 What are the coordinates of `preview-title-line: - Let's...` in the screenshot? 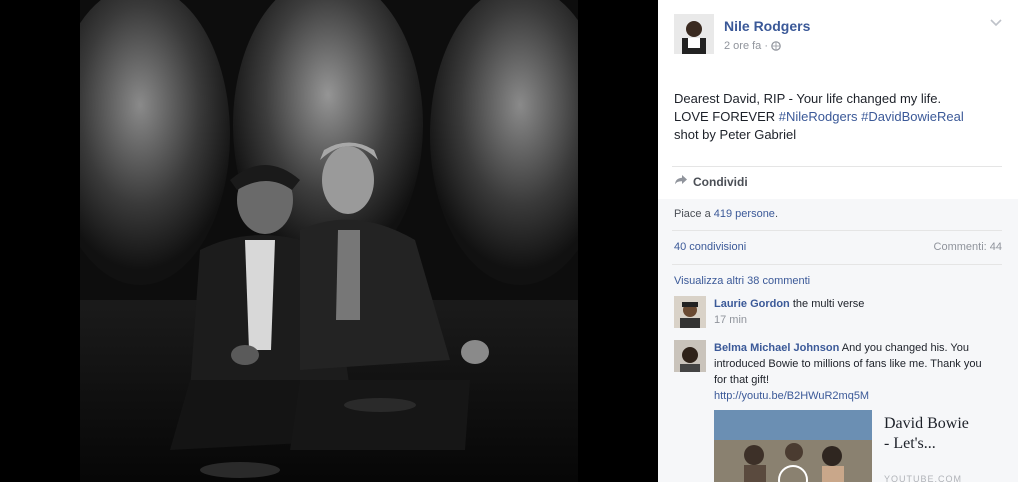 It's located at (910, 443).